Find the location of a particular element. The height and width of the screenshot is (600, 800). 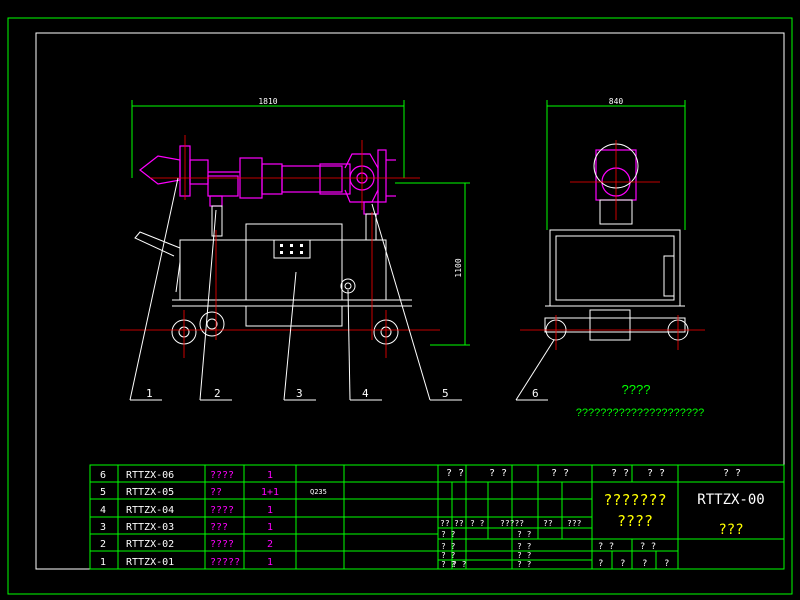

svg-text: RTTZX-06 is located at coordinates (150, 475).